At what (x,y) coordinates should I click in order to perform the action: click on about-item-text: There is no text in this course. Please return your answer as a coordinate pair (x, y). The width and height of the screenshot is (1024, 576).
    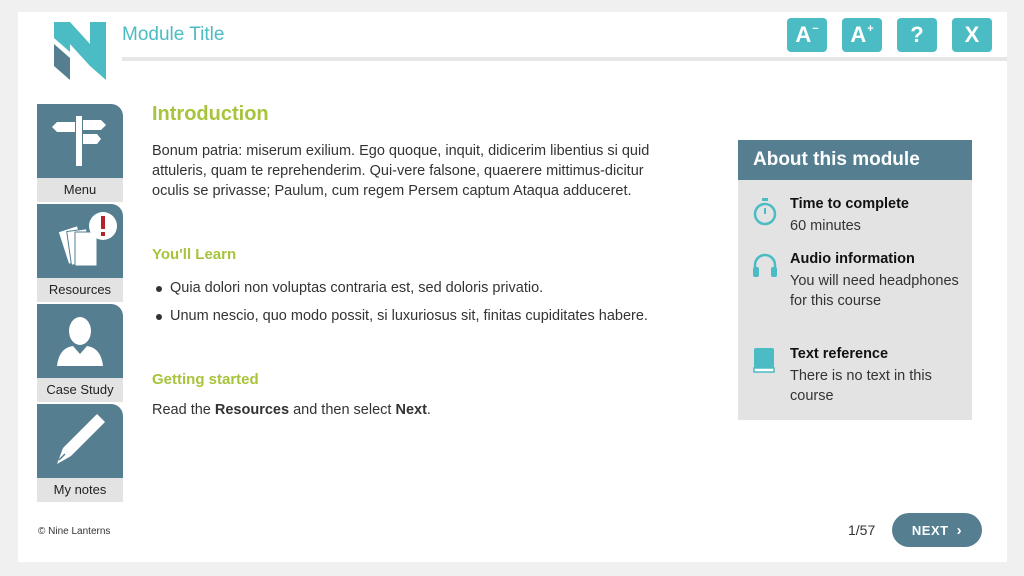
    Looking at the image, I should click on (861, 386).